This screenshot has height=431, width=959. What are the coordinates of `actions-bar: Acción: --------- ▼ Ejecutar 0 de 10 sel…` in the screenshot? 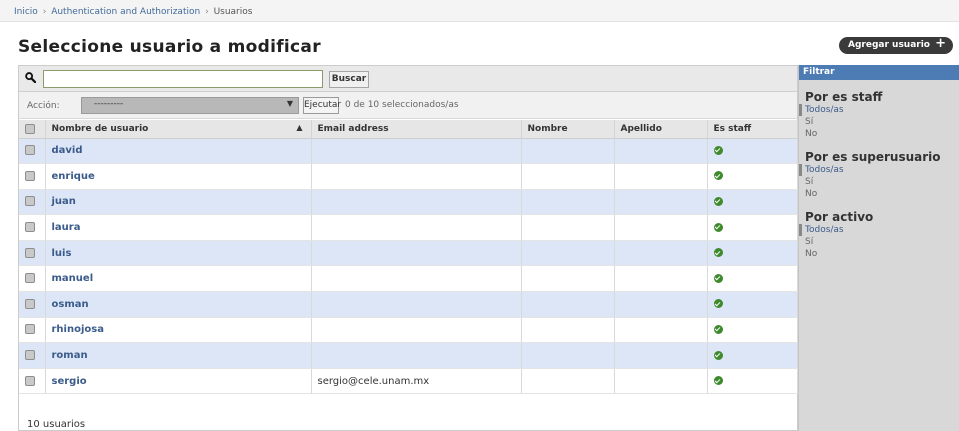 It's located at (408, 105).